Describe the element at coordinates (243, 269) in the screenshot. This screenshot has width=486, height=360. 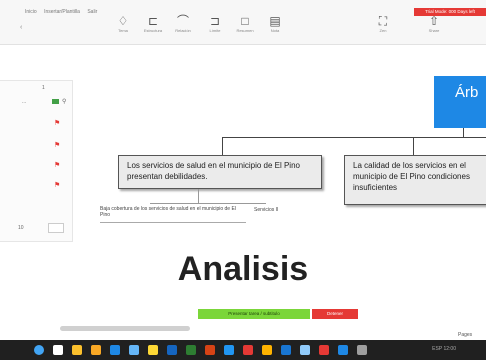
I see `slide-title: Analisis` at that location.